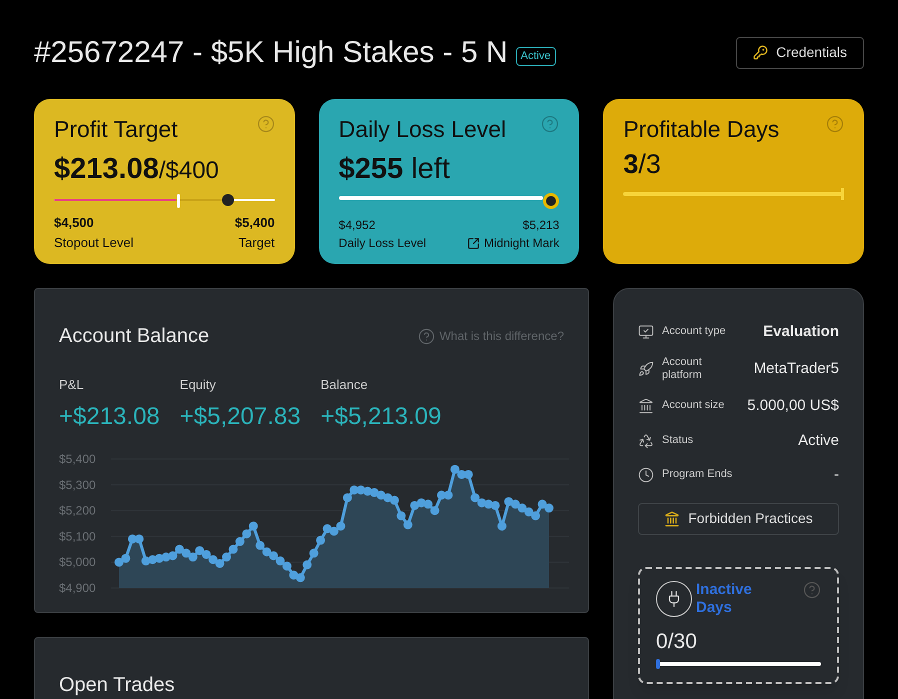  I want to click on status-badge: Active, so click(536, 56).